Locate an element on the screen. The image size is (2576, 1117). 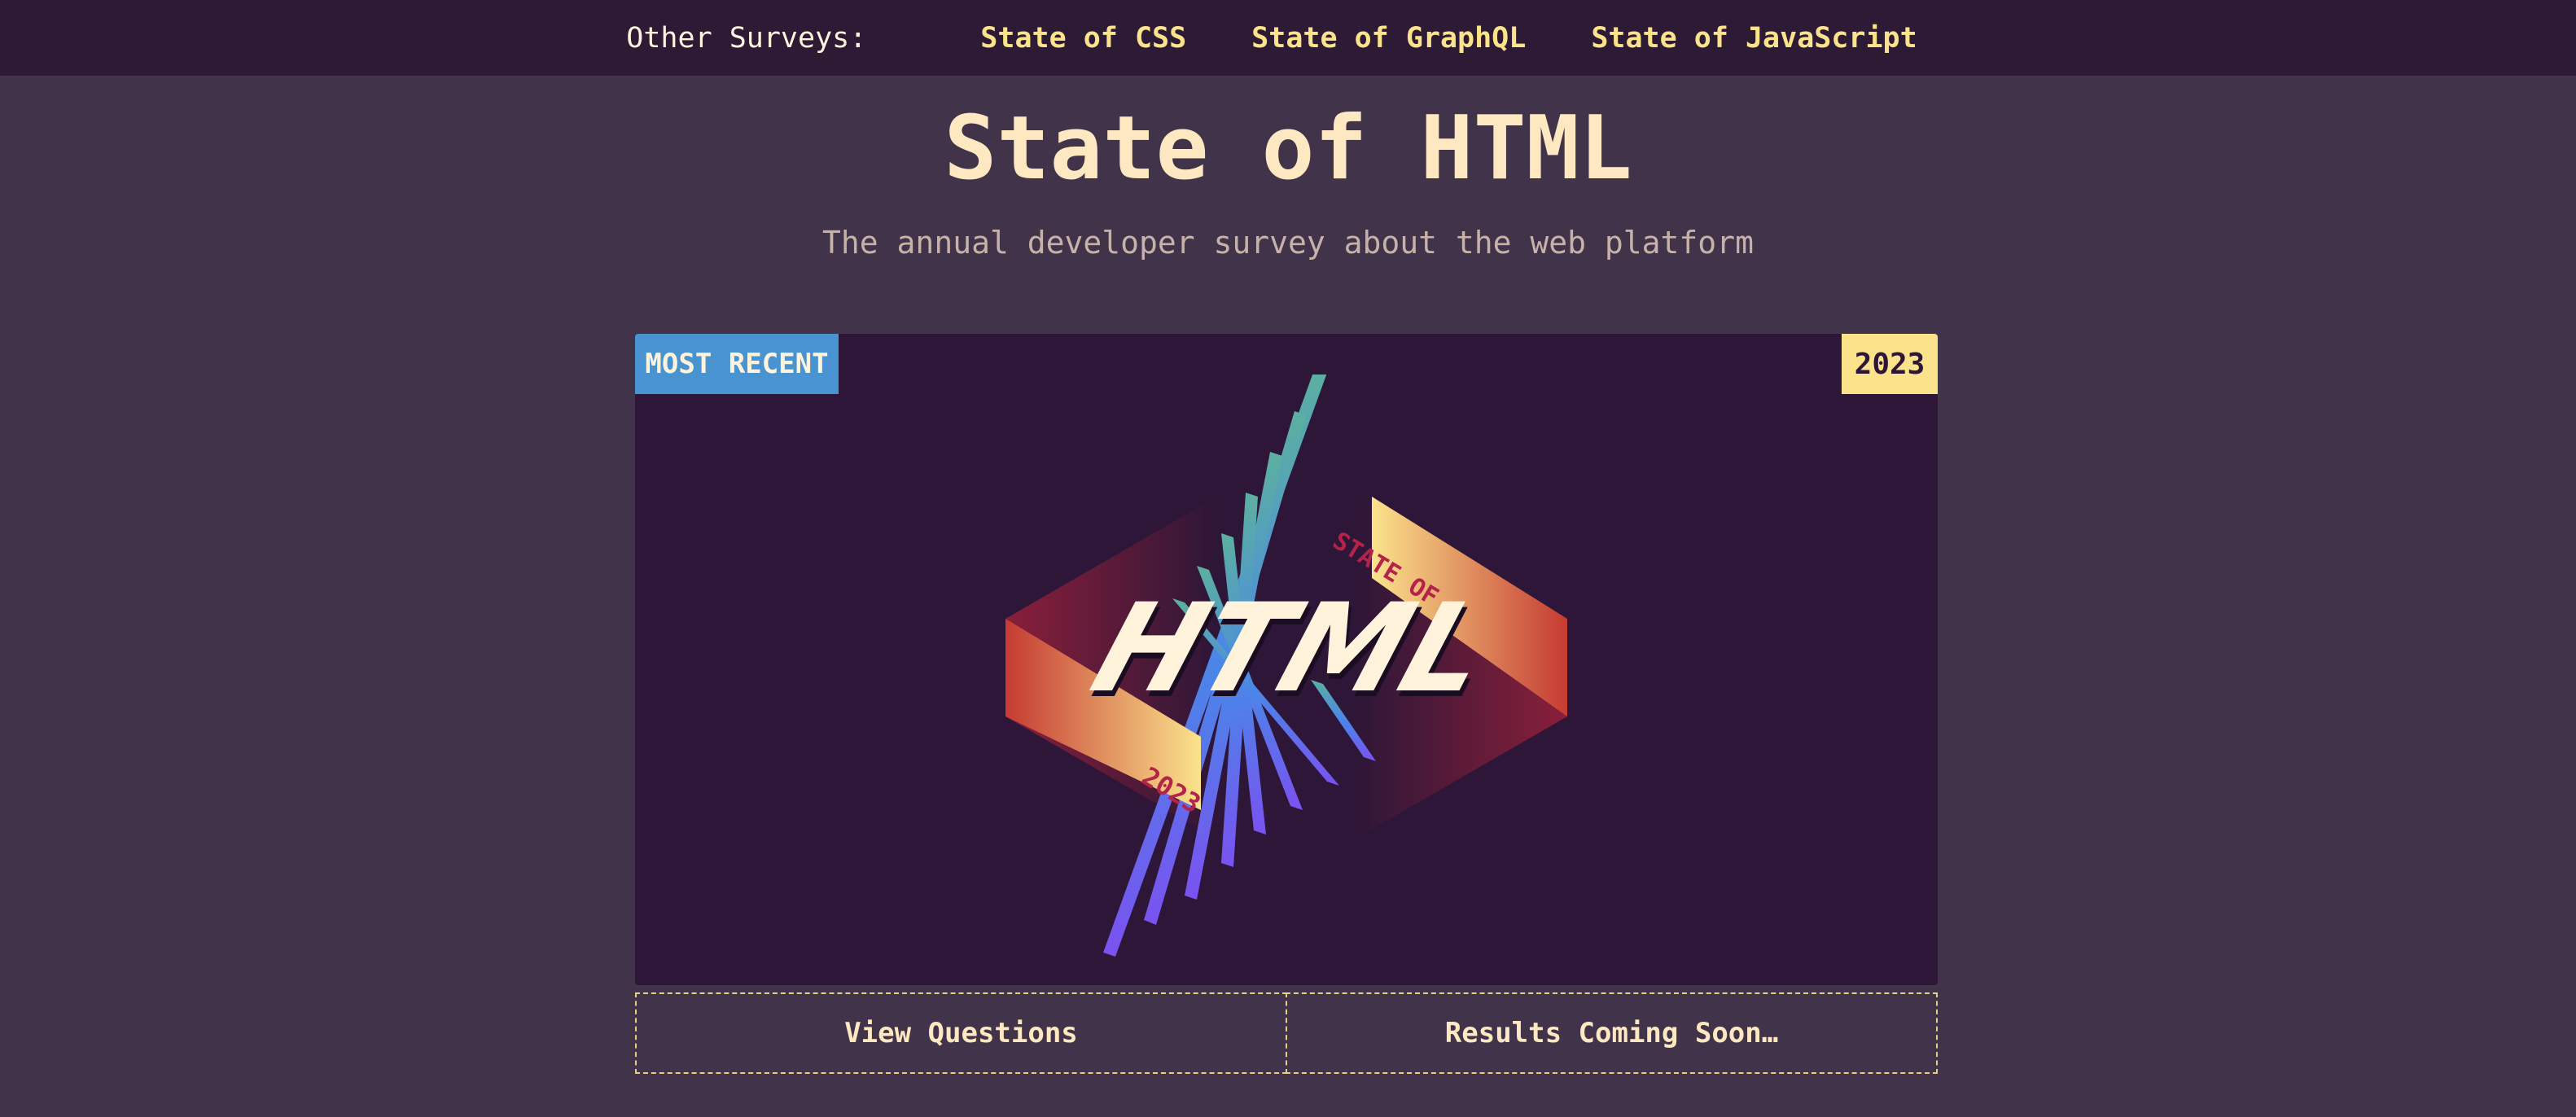
link-state-of-css: State of CSS is located at coordinates (1083, 38).